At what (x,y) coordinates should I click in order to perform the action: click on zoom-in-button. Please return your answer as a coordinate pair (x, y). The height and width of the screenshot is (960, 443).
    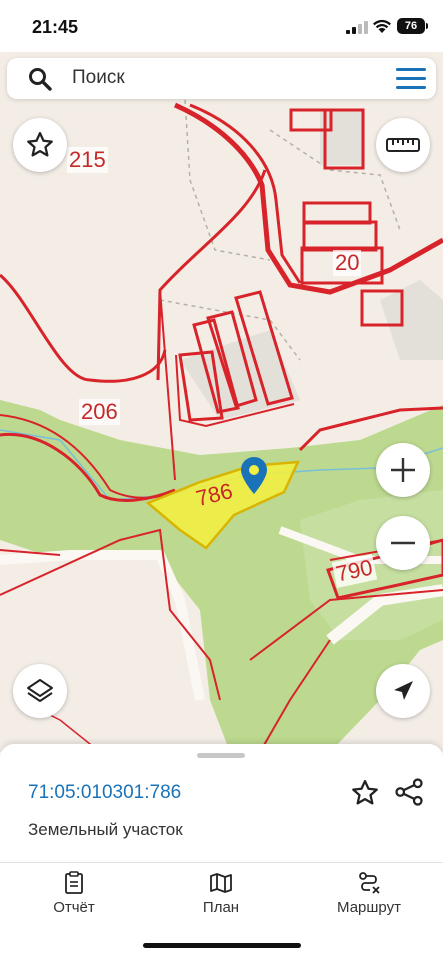
    Looking at the image, I should click on (403, 470).